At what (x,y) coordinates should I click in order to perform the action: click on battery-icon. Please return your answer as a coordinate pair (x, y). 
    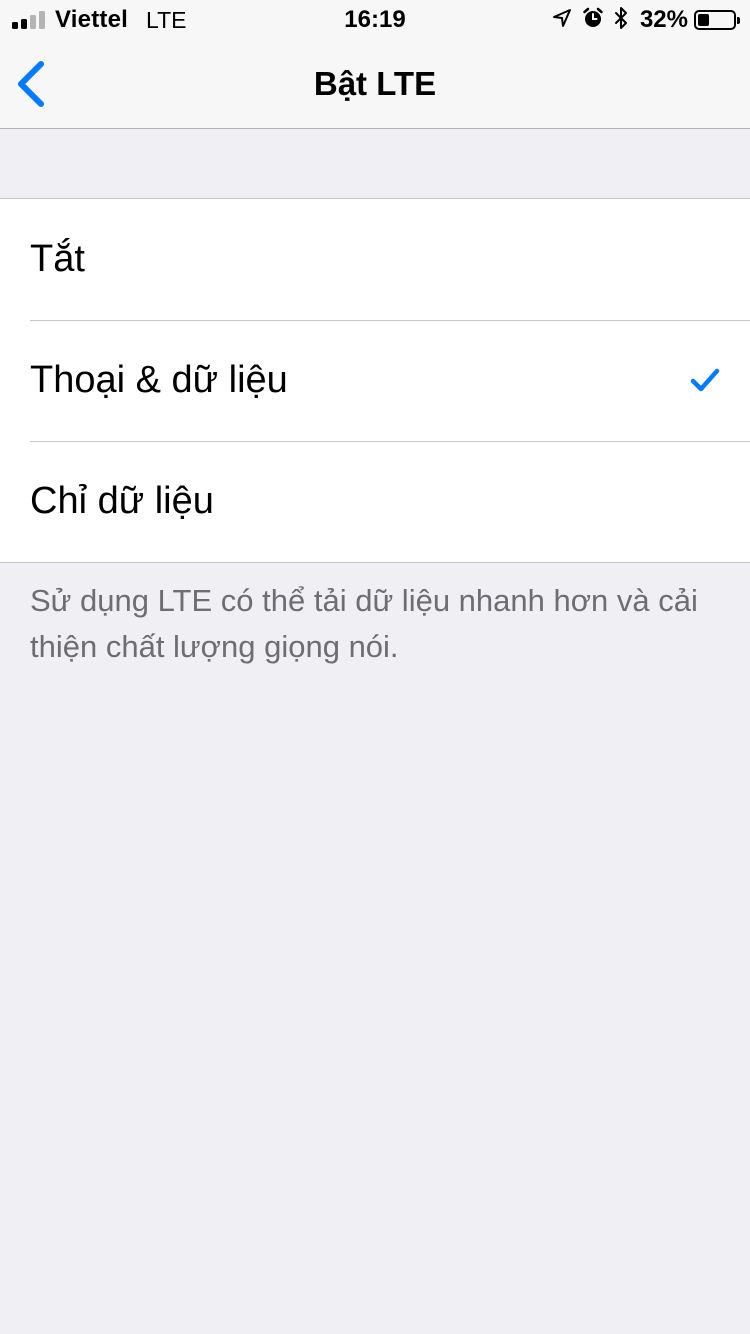
    Looking at the image, I should click on (717, 20).